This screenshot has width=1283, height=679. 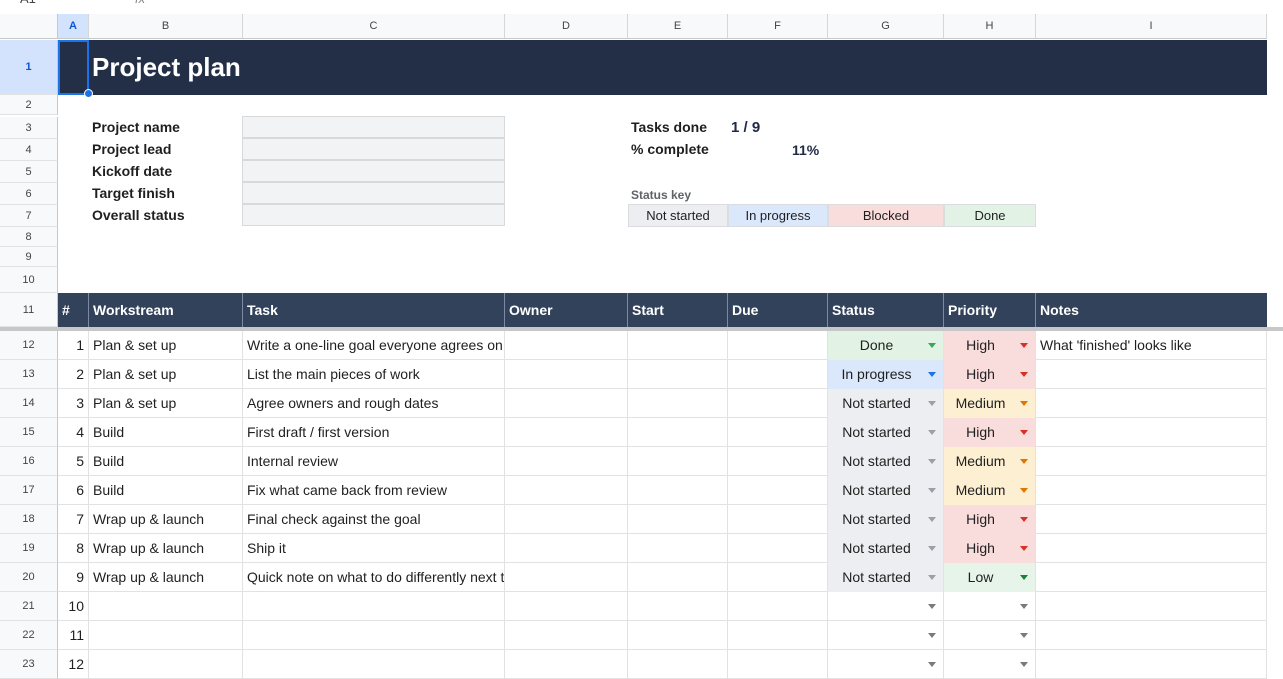 I want to click on cell-status: Done, so click(x=886, y=345).